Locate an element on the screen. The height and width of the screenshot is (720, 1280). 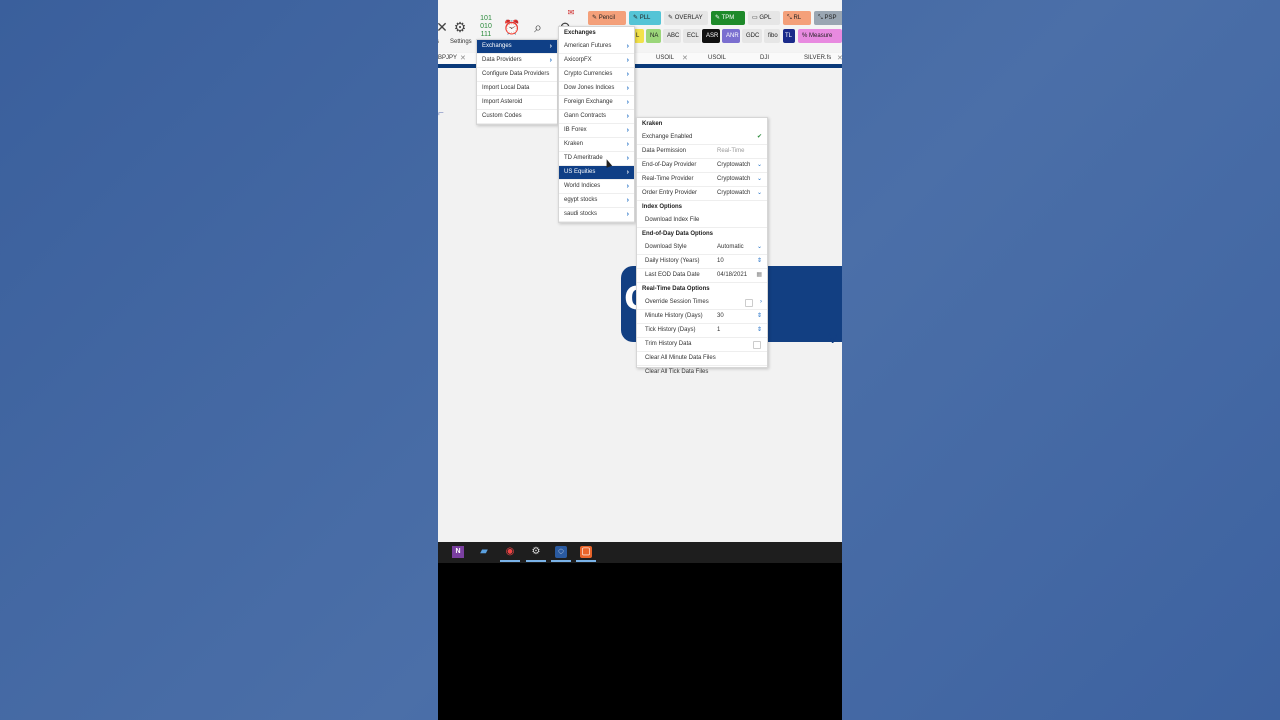
last-eod-date-field: Last EOD Data Date 04/18/2021 ▦ is located at coordinates (702, 276).